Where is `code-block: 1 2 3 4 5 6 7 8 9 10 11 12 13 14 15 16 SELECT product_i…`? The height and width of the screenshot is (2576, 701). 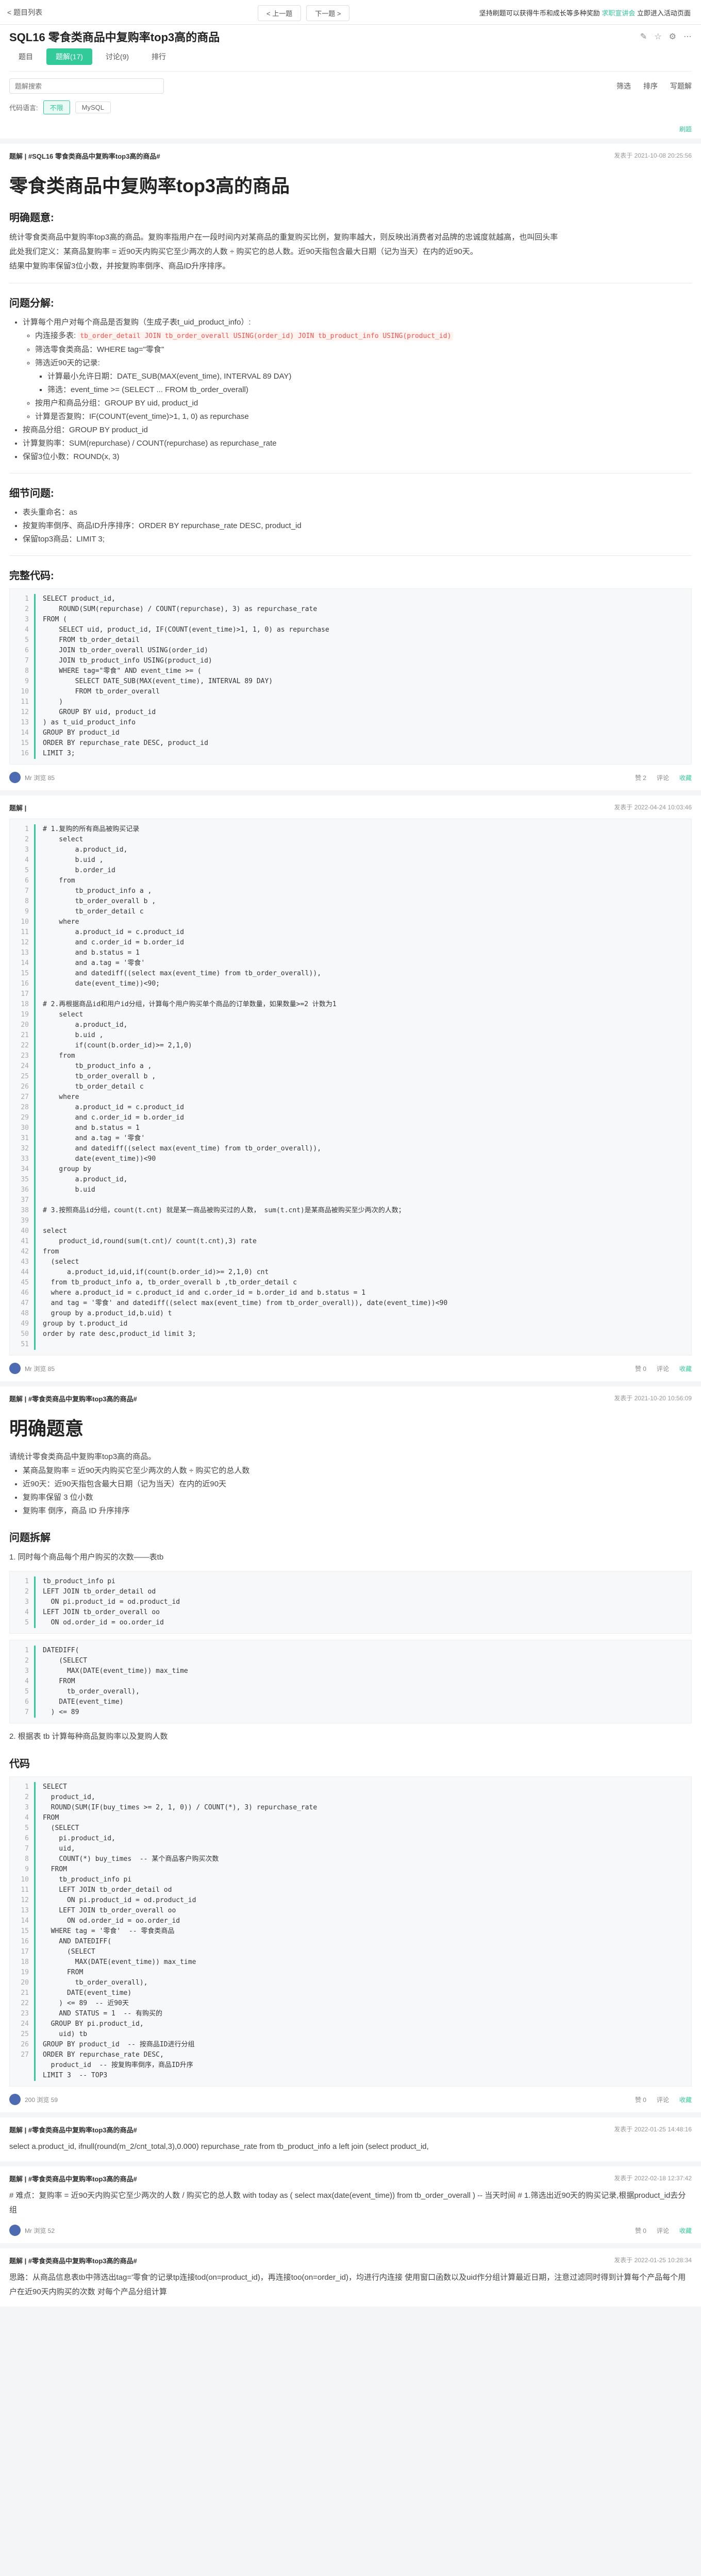
code-block: 1 2 3 4 5 6 7 8 9 10 11 12 13 14 15 16 SELECT product_i… is located at coordinates (350, 676).